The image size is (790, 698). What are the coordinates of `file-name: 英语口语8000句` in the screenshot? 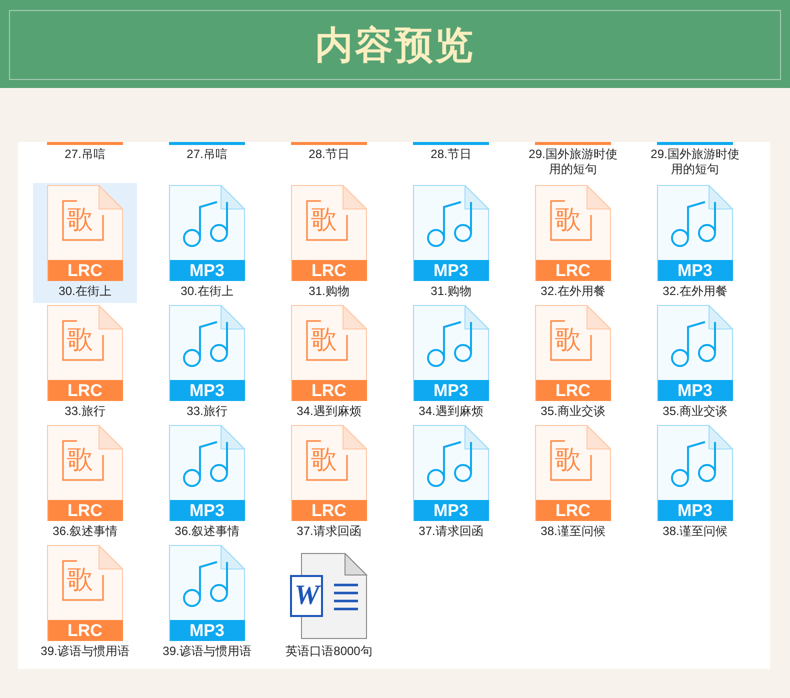 It's located at (329, 651).